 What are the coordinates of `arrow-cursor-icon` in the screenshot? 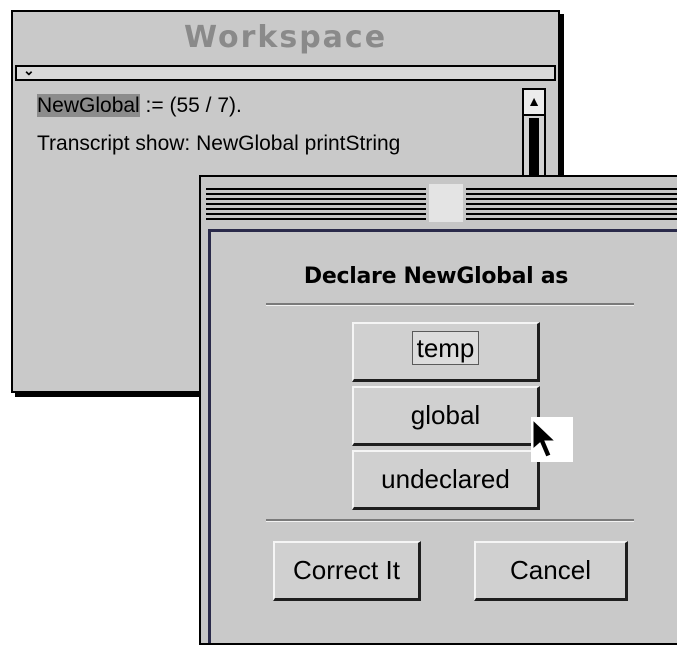 It's located at (544, 438).